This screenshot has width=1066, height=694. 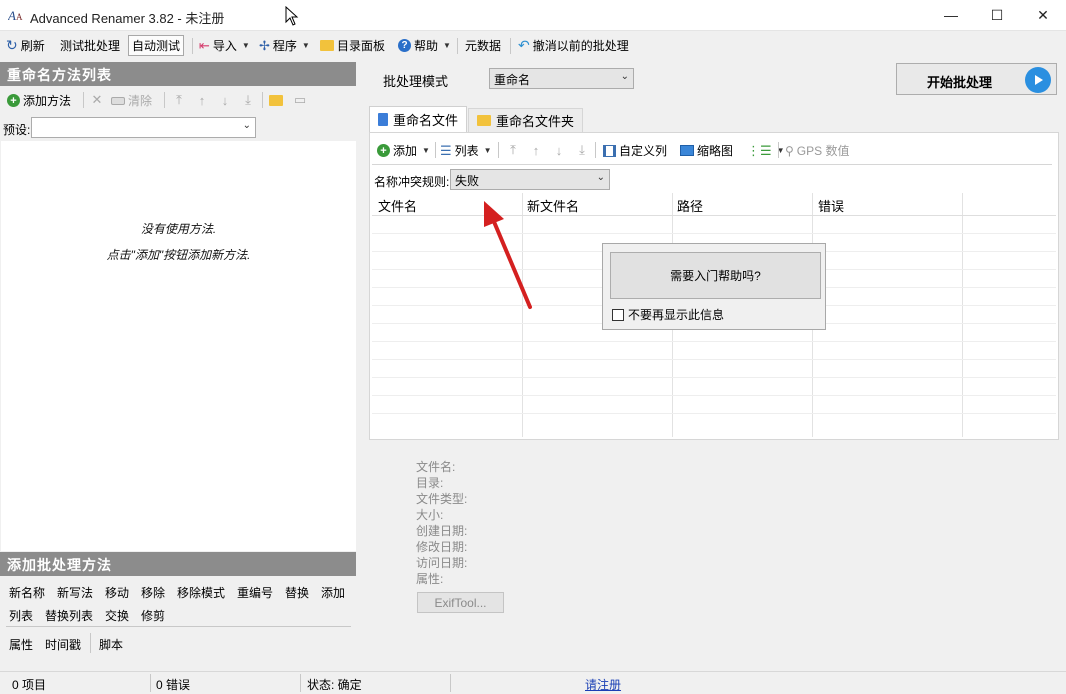 I want to click on open-folder-icon, so click(x=276, y=100).